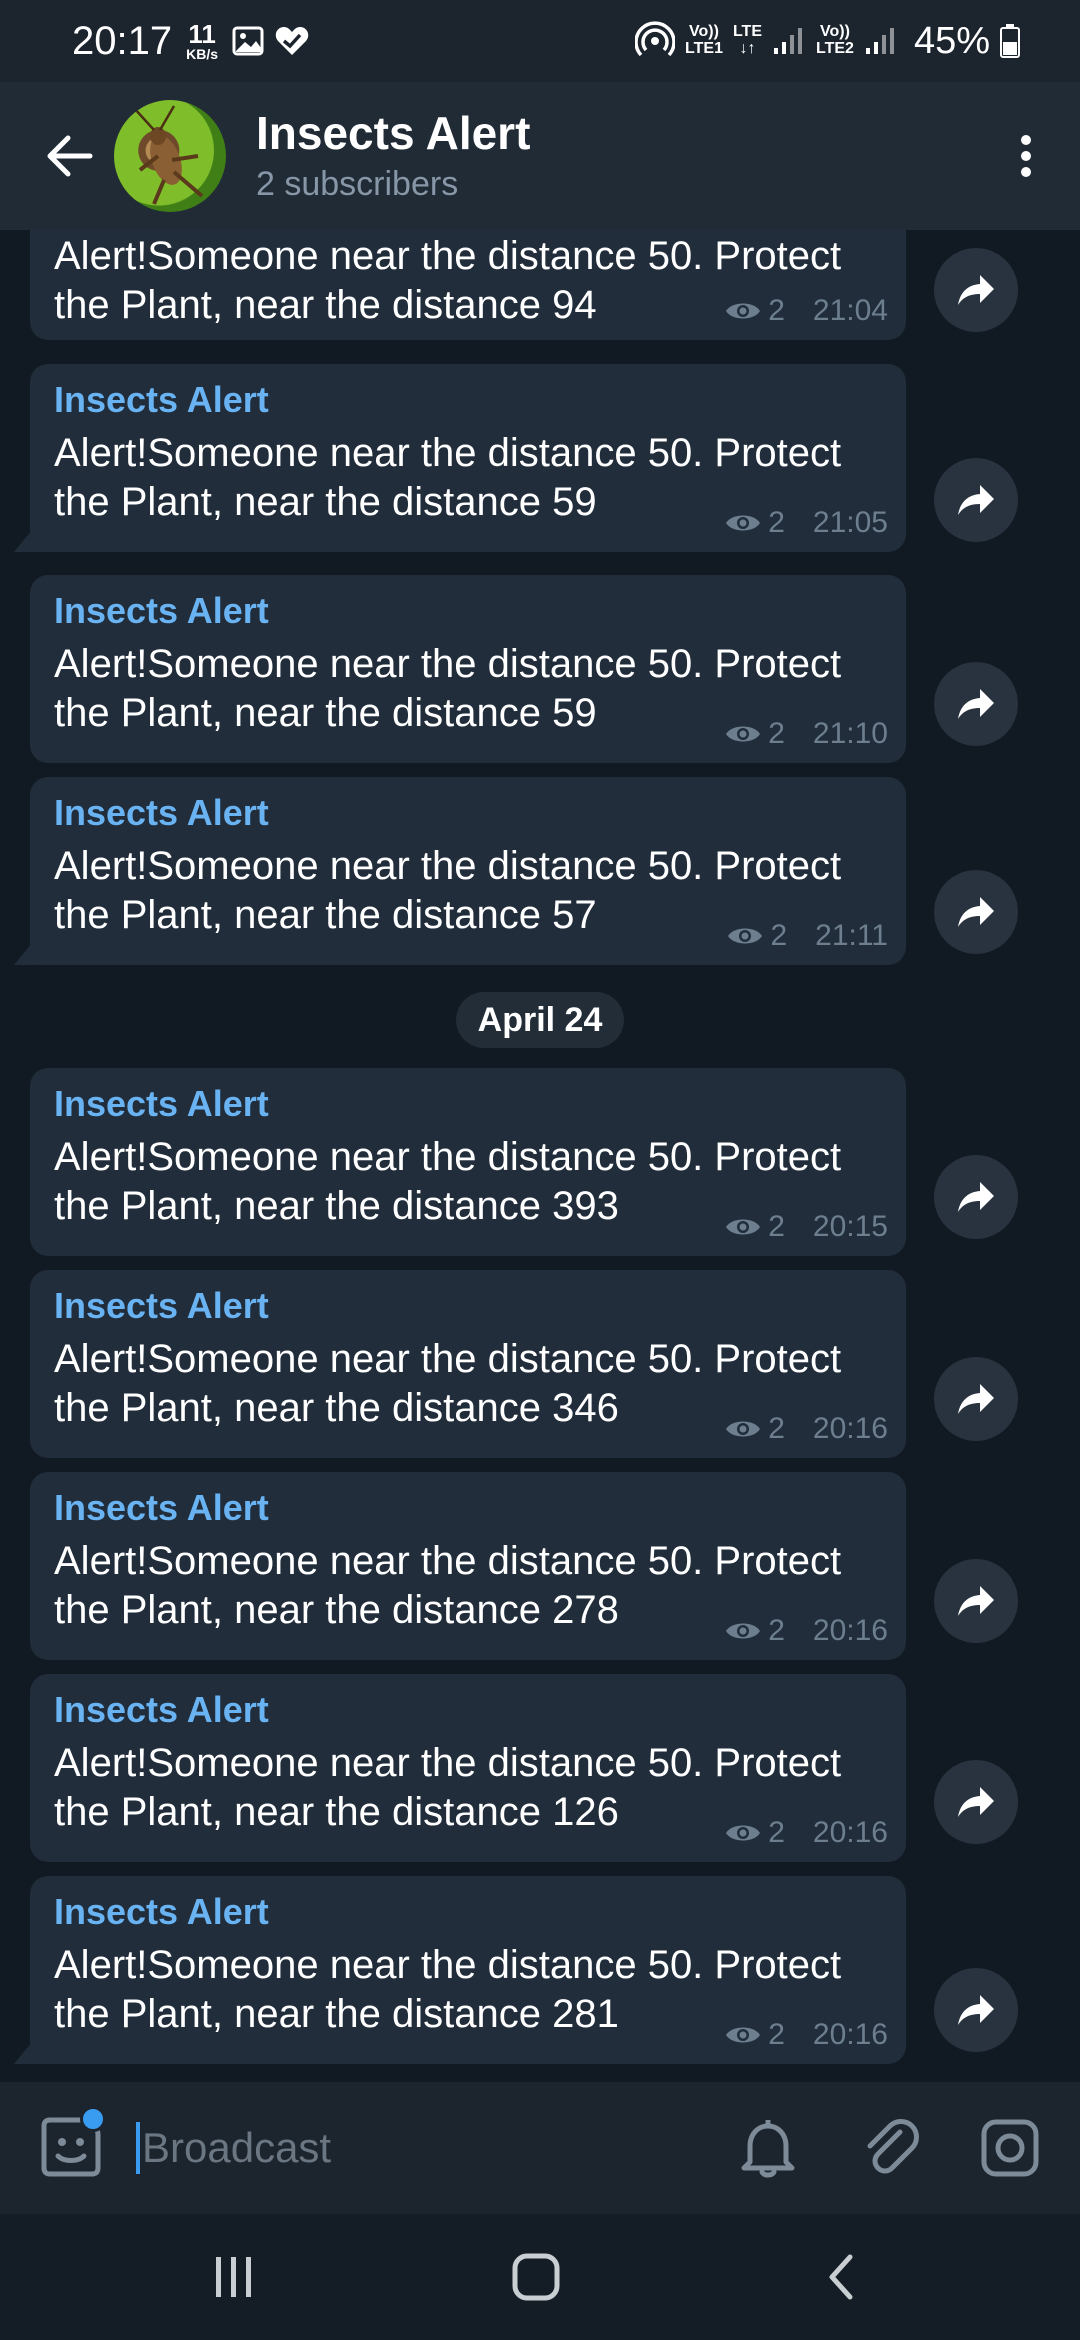 The width and height of the screenshot is (1080, 2340). Describe the element at coordinates (747, 48) in the screenshot. I see `lte-indicator-bottom: ↓↑` at that location.